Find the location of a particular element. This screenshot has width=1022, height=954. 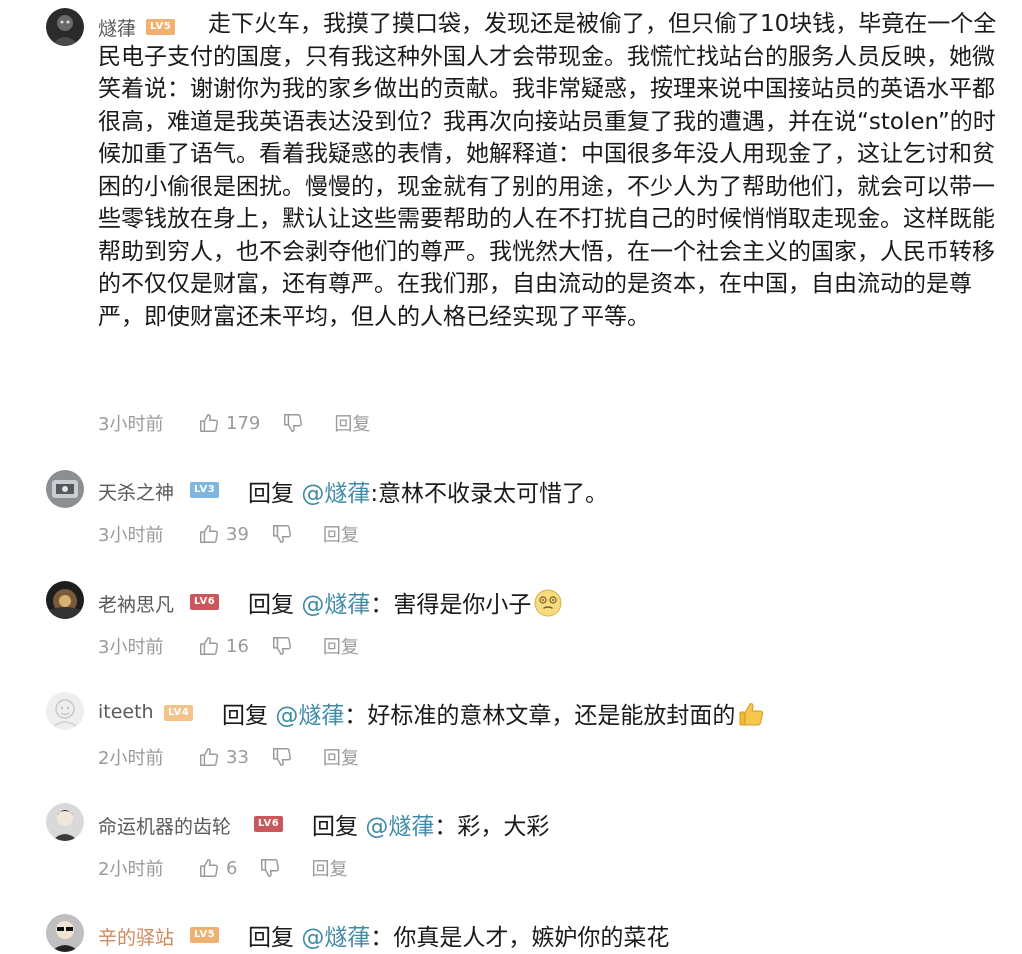

like-count: 16 is located at coordinates (237, 646).